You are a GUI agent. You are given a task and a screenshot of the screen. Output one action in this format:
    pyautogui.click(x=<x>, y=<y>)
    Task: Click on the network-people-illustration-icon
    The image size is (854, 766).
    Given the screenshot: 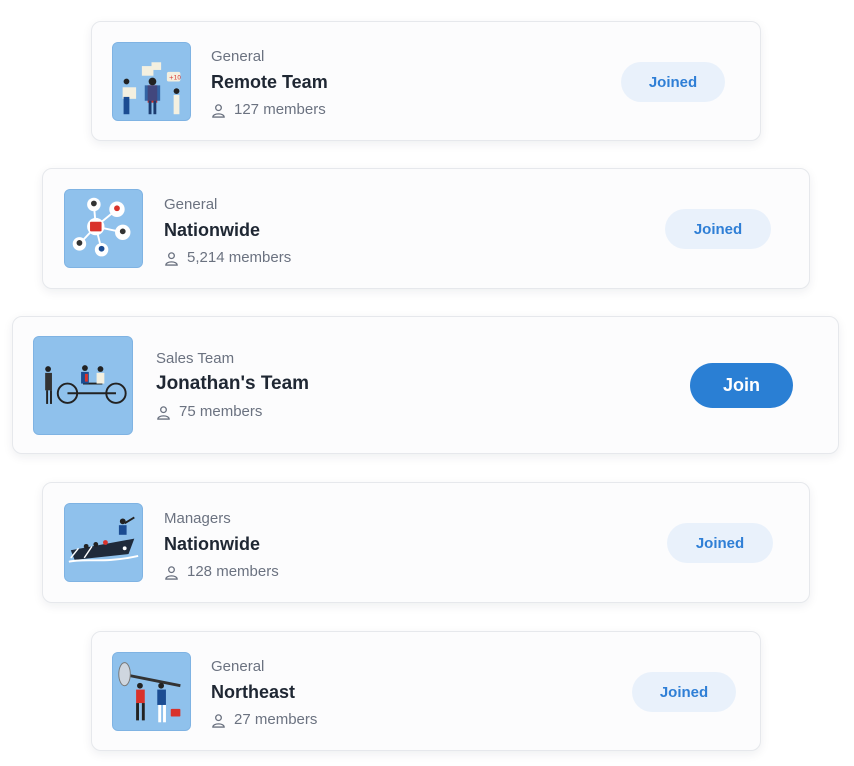 What is the action you would take?
    pyautogui.click(x=103, y=228)
    